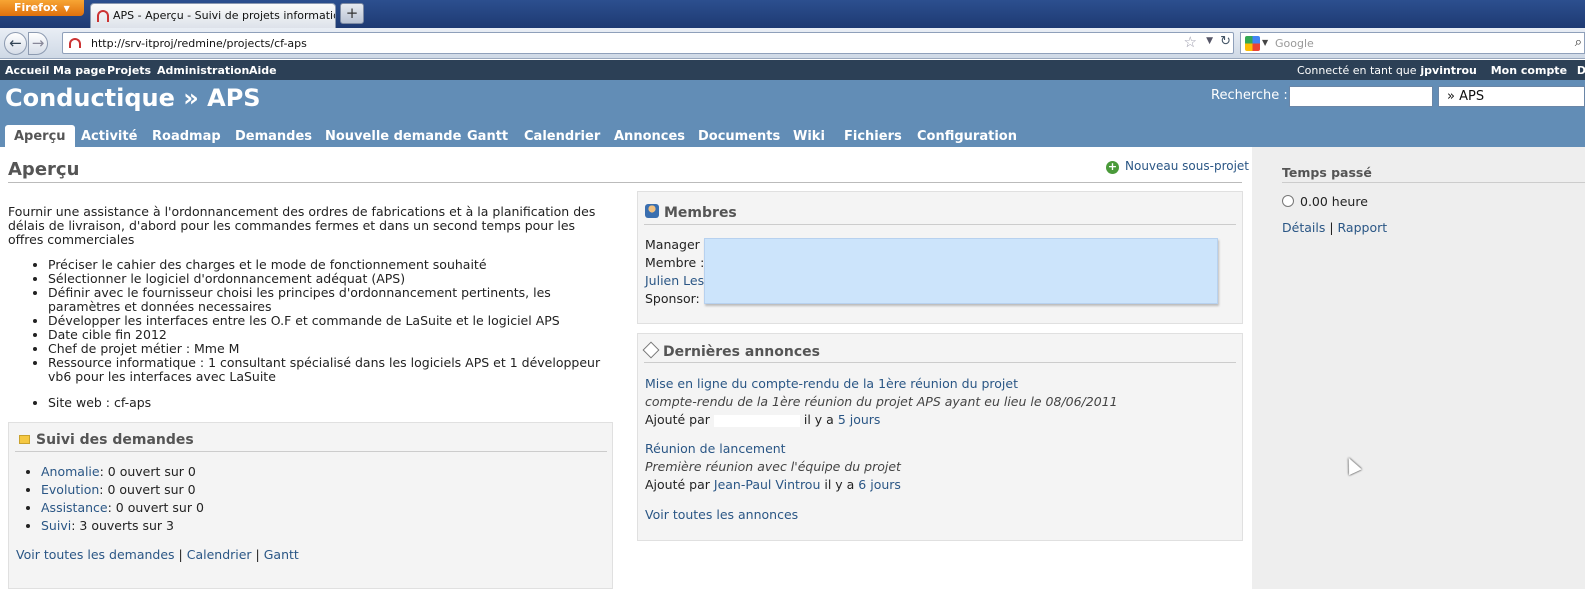  I want to click on logout-link: D, so click(1581, 70).